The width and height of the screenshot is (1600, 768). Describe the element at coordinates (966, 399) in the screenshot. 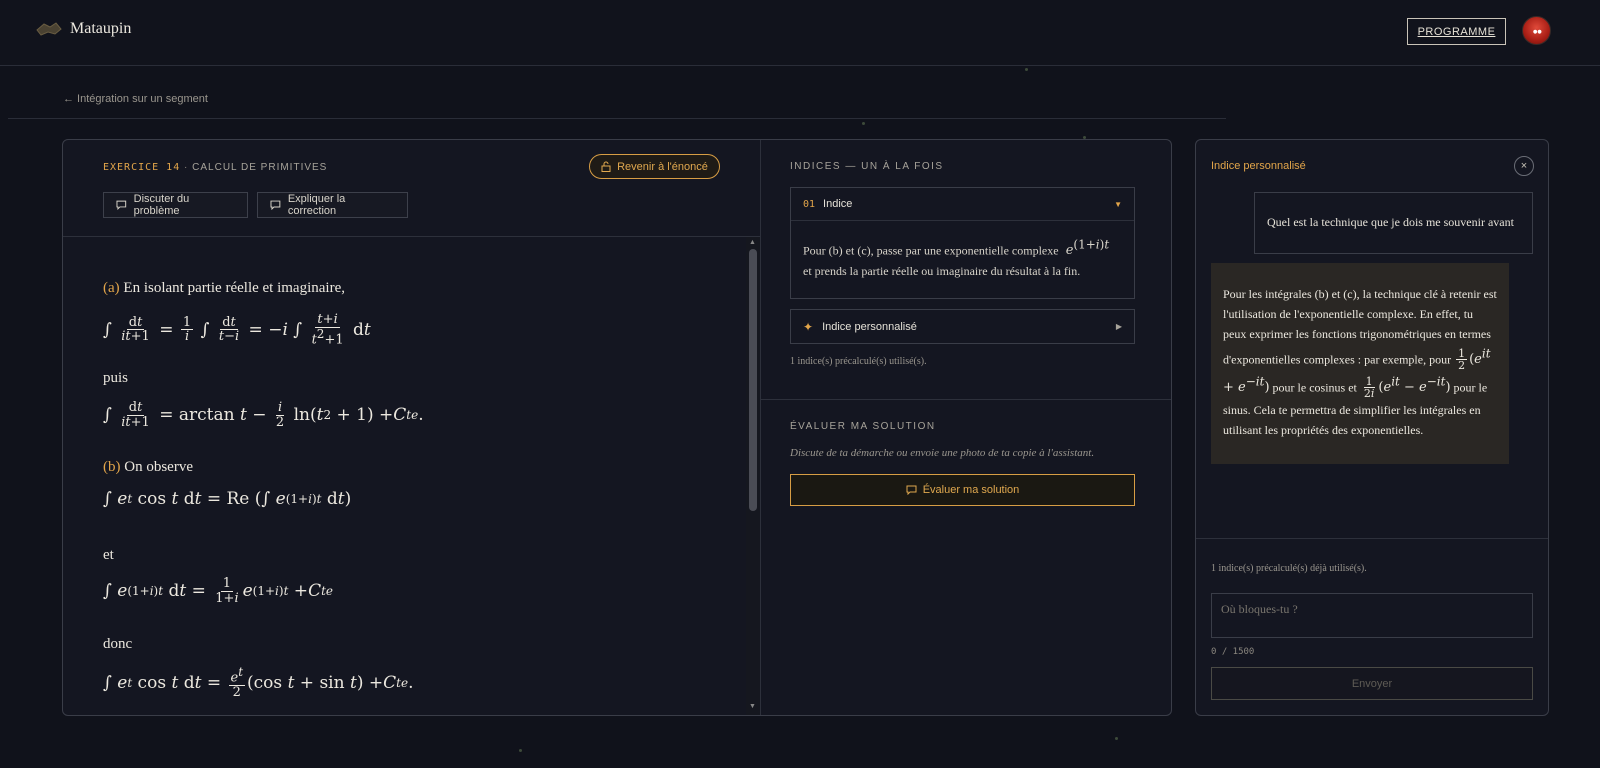

I see `section-divider` at that location.